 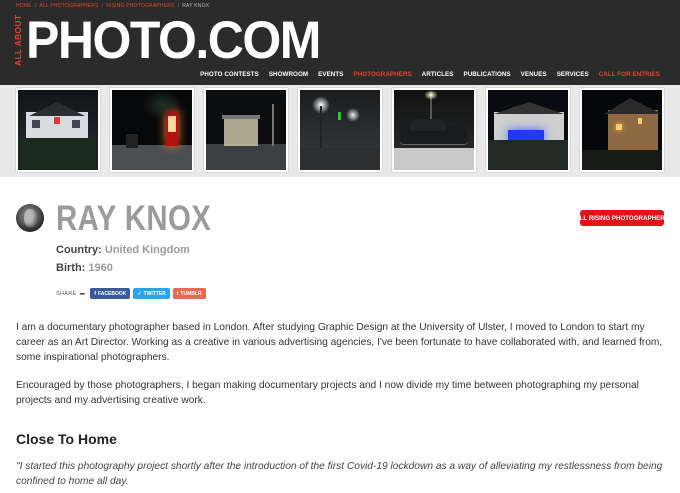 I want to click on country-label: Country:, so click(x=79, y=250).